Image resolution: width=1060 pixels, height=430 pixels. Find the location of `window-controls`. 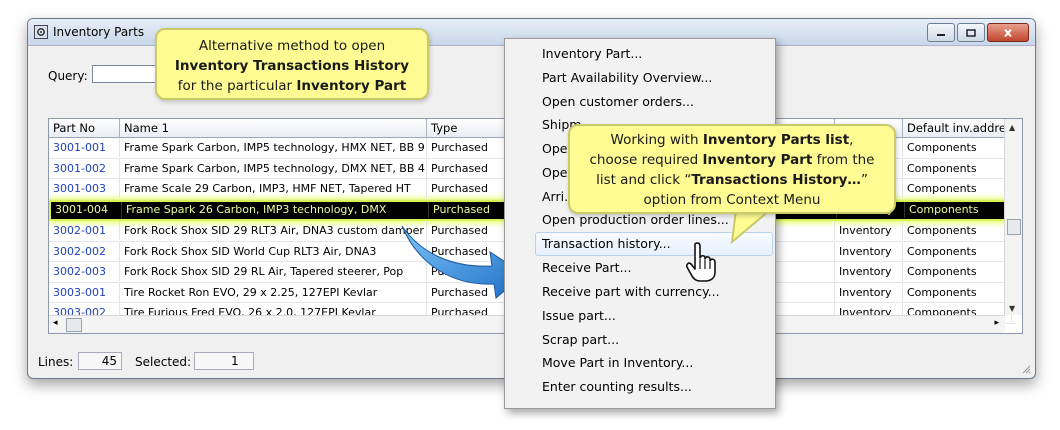

window-controls is located at coordinates (978, 32).